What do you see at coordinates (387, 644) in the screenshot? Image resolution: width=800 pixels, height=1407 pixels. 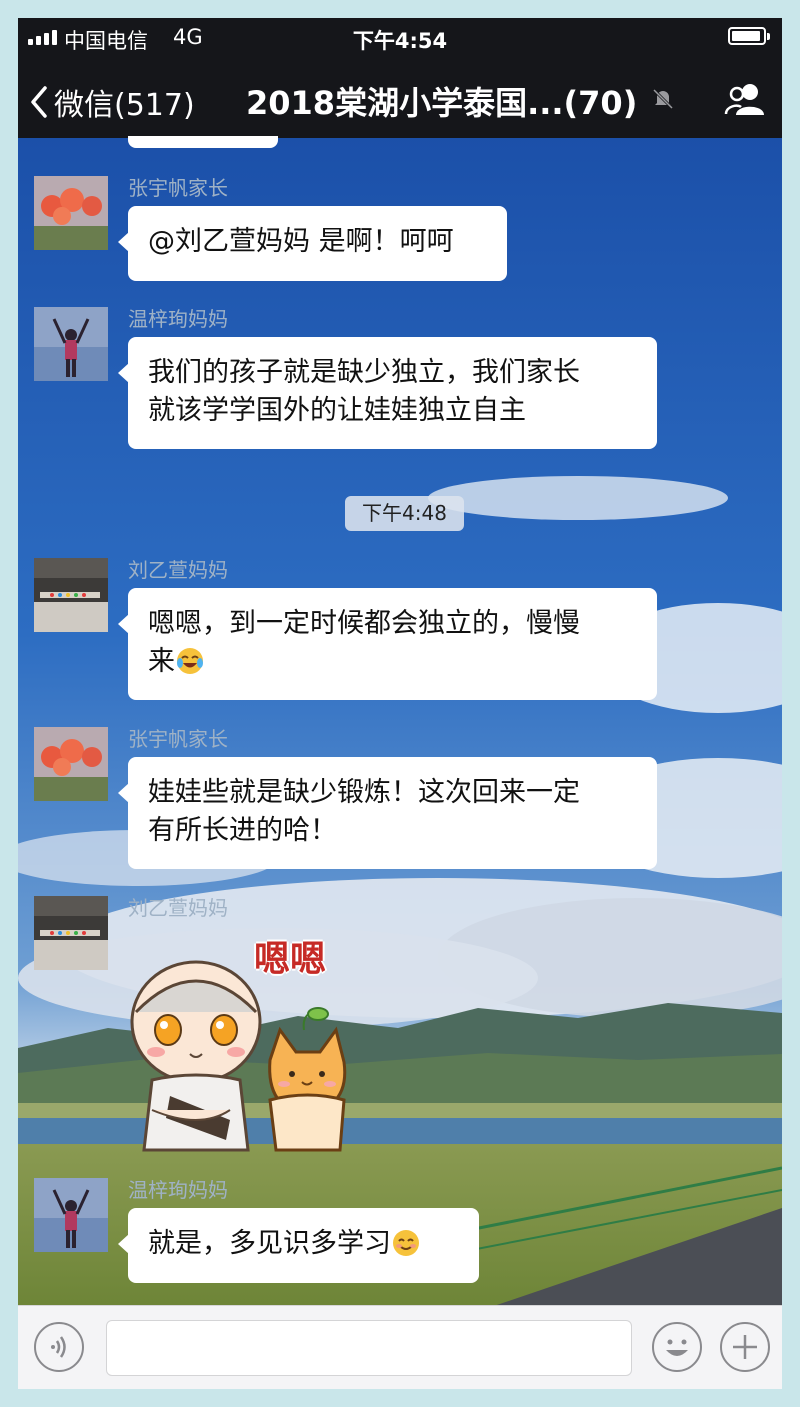 I see `message-bubble: 嗯嗯，到一定时候都会独立的，慢慢 来` at bounding box center [387, 644].